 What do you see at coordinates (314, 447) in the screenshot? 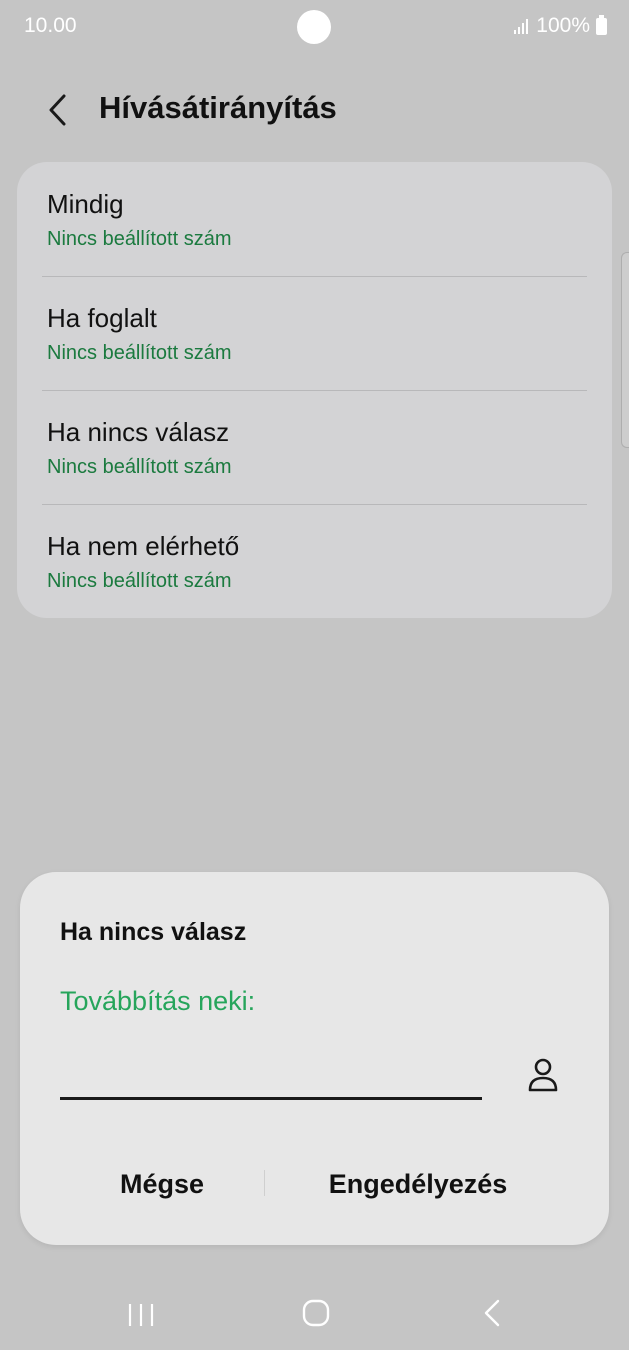
I see `forwarding-option-no-answer: Ha nincs válasz Nincs beállított szám` at bounding box center [314, 447].